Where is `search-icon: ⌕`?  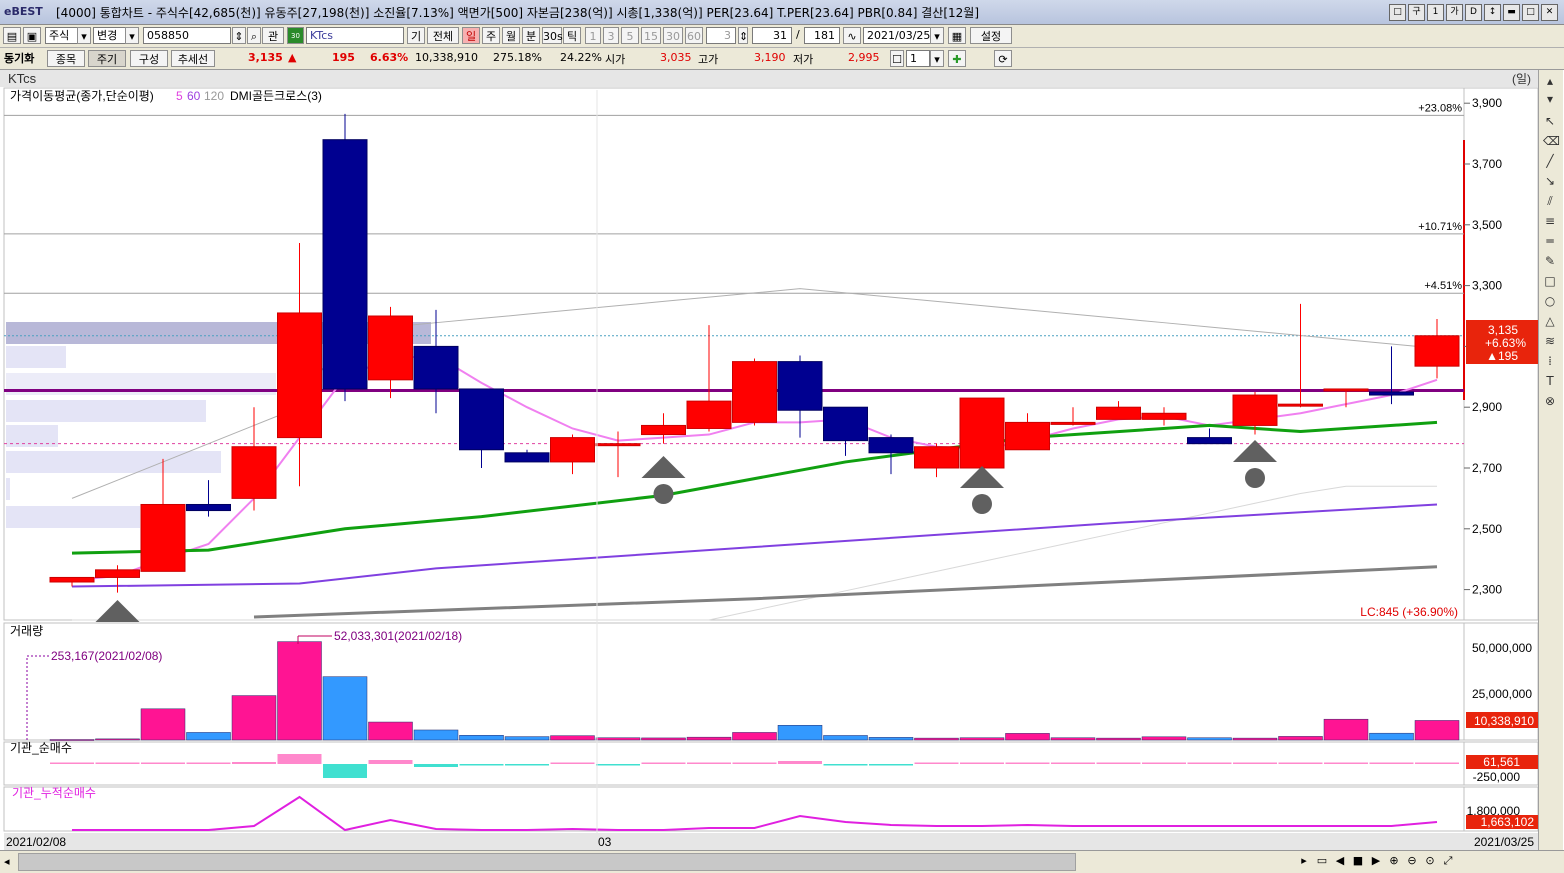 search-icon: ⌕ is located at coordinates (254, 35).